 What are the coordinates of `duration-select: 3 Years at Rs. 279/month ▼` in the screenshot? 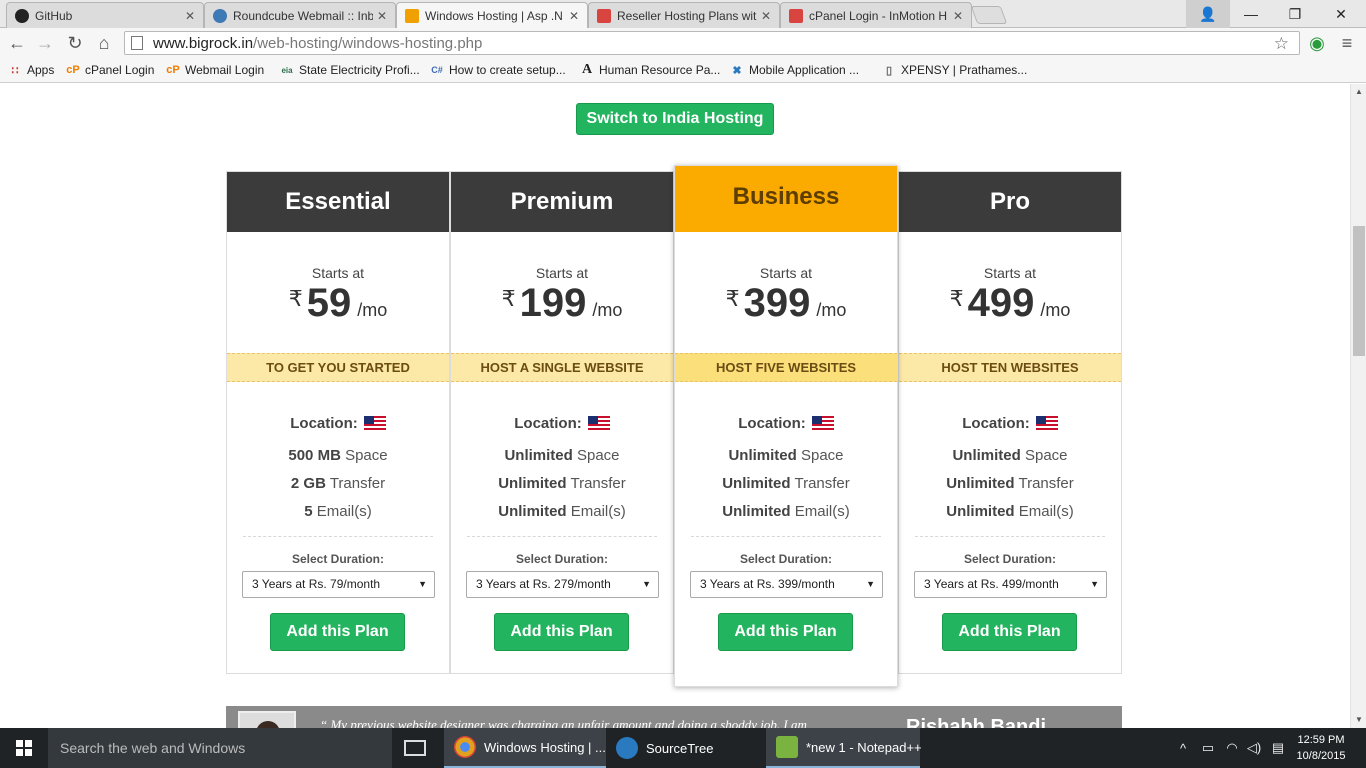 It's located at (562, 584).